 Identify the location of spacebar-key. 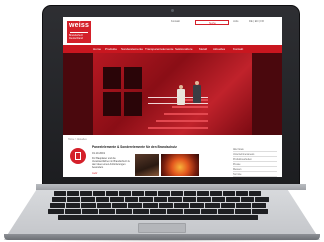
(158, 217).